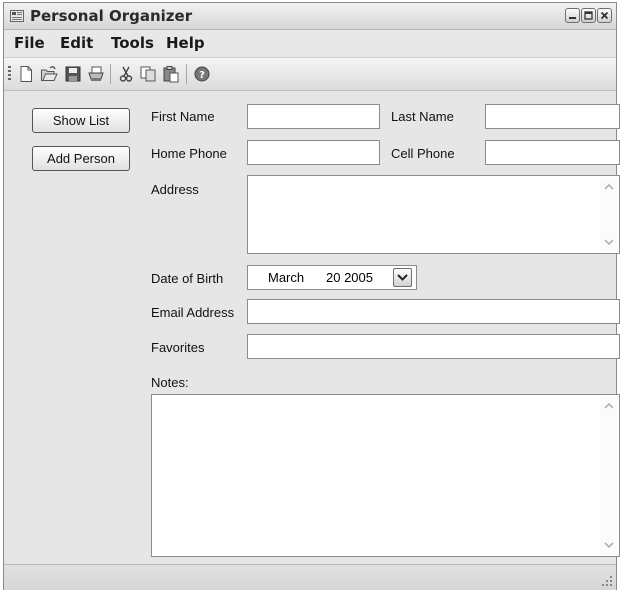 This screenshot has width=620, height=593. What do you see at coordinates (286, 277) in the screenshot?
I see `dob-month: March` at bounding box center [286, 277].